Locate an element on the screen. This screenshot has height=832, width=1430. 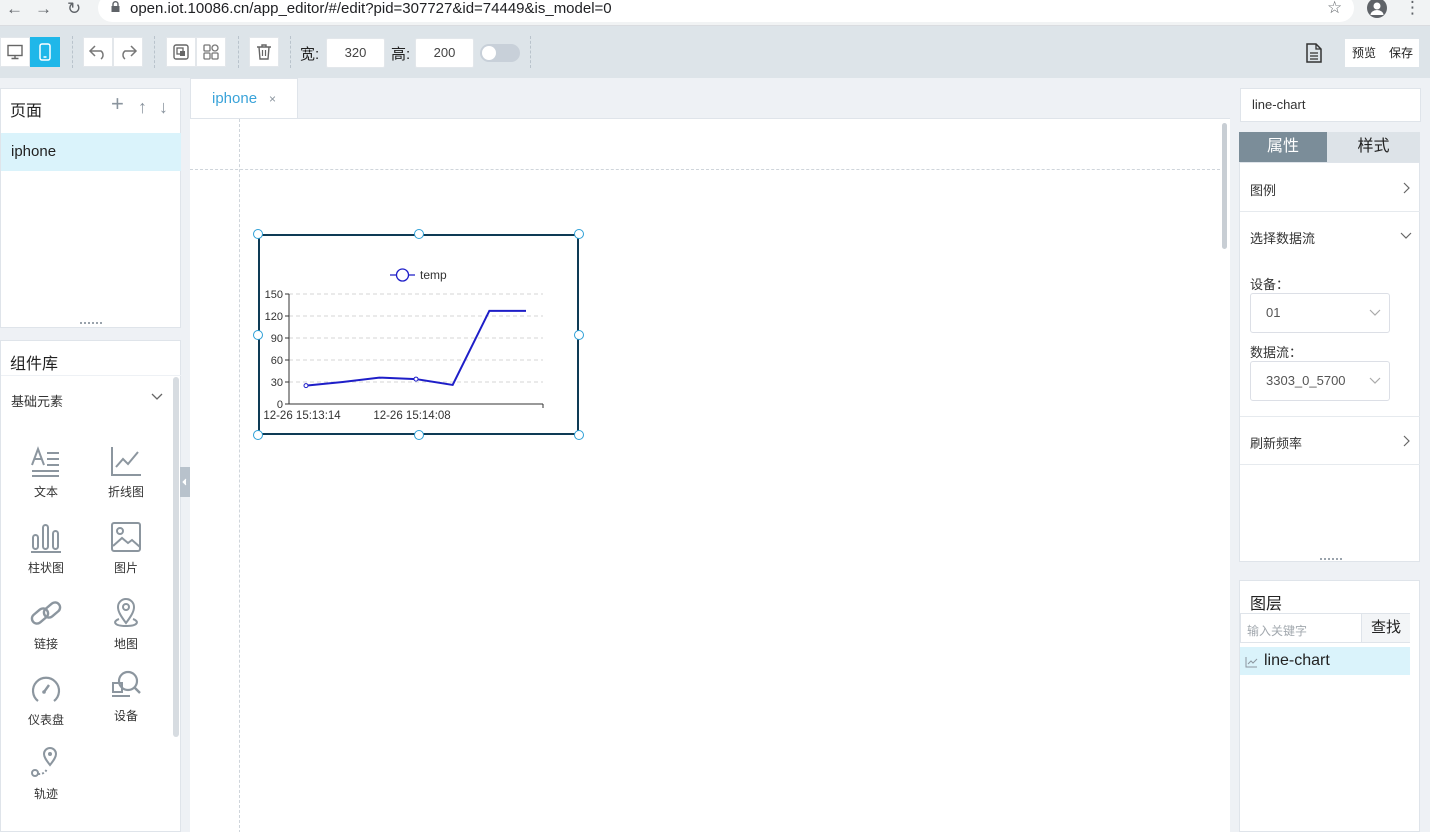
close-icon: × is located at coordinates (272, 99).